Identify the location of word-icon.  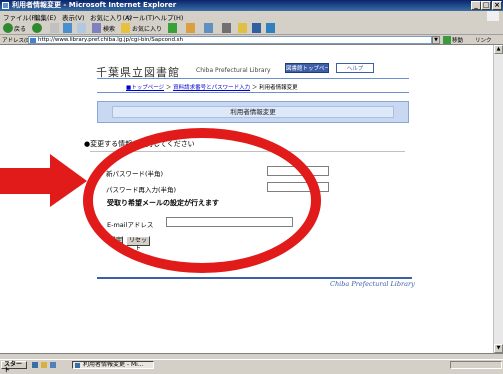
(256, 28).